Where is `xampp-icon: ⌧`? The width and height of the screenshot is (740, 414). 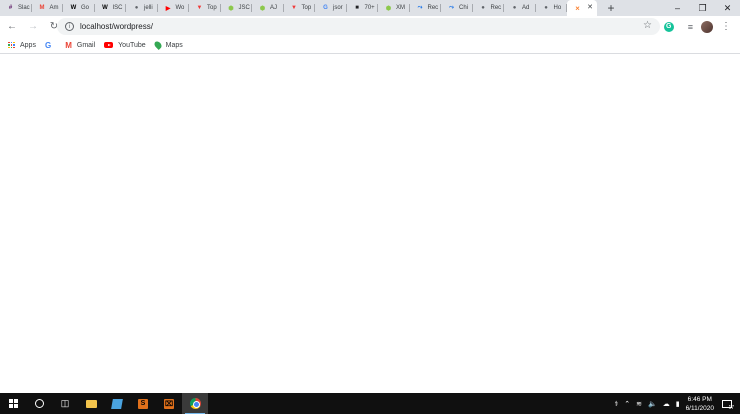
xampp-icon: ⌧ is located at coordinates (169, 403).